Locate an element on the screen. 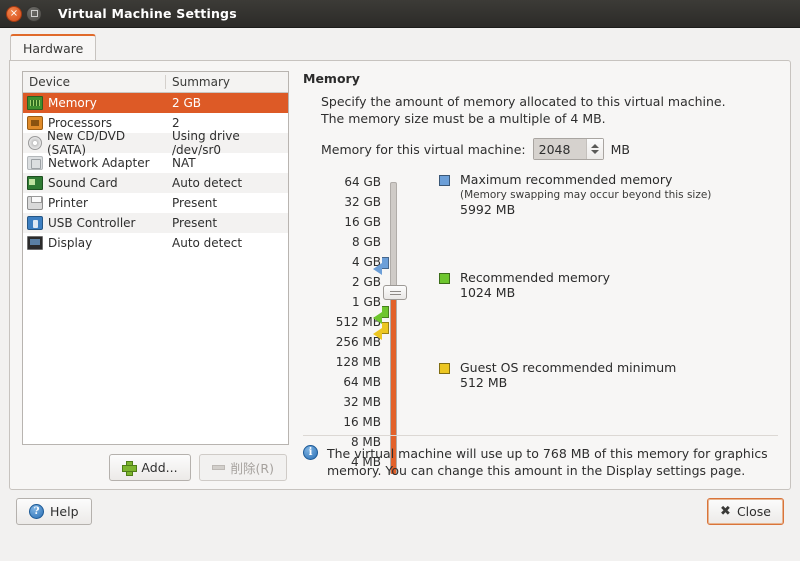 This screenshot has width=800, height=561. usb-controller-icon is located at coordinates (35, 223).